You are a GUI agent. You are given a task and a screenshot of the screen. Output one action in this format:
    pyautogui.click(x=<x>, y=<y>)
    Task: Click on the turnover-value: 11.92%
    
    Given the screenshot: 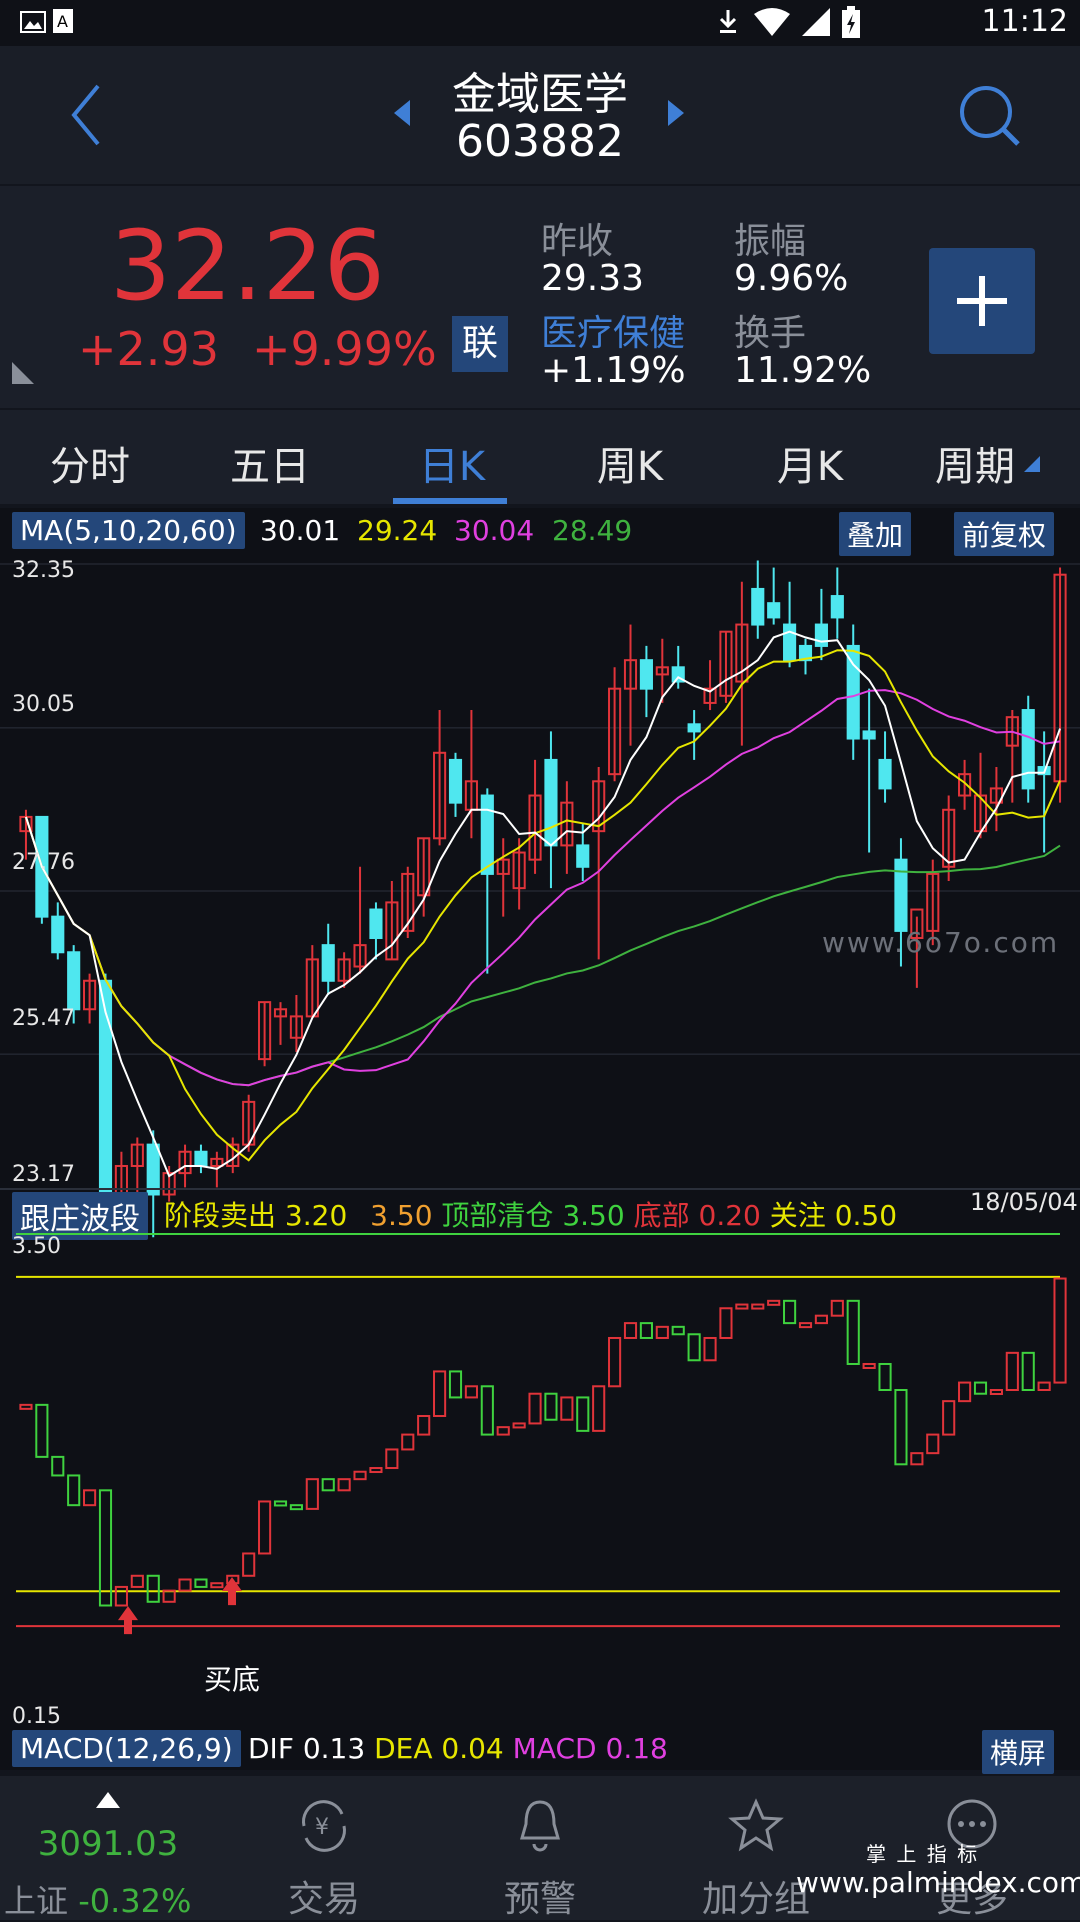 What is the action you would take?
    pyautogui.click(x=803, y=370)
    